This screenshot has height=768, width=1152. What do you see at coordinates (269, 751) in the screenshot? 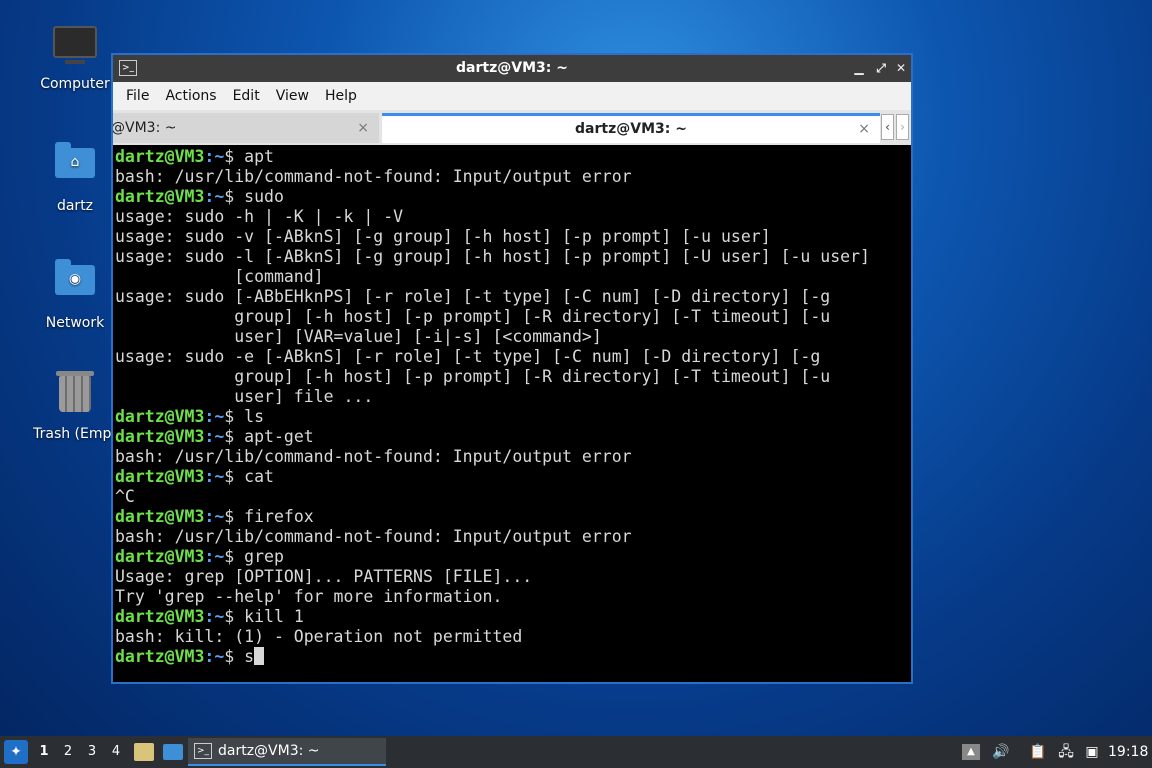
I see `taskbar-item-label: dartz@VM3: ~` at bounding box center [269, 751].